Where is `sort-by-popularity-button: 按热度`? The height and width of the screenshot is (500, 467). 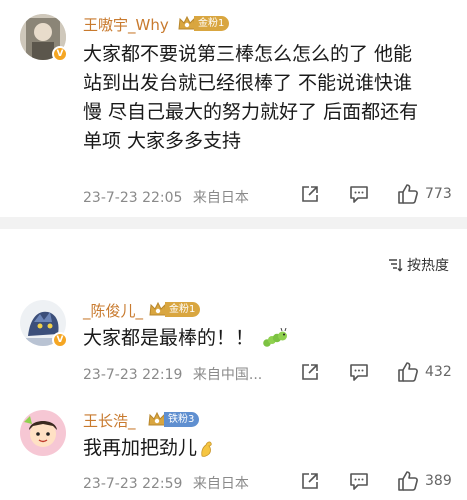 sort-by-popularity-button: 按热度 is located at coordinates (418, 265).